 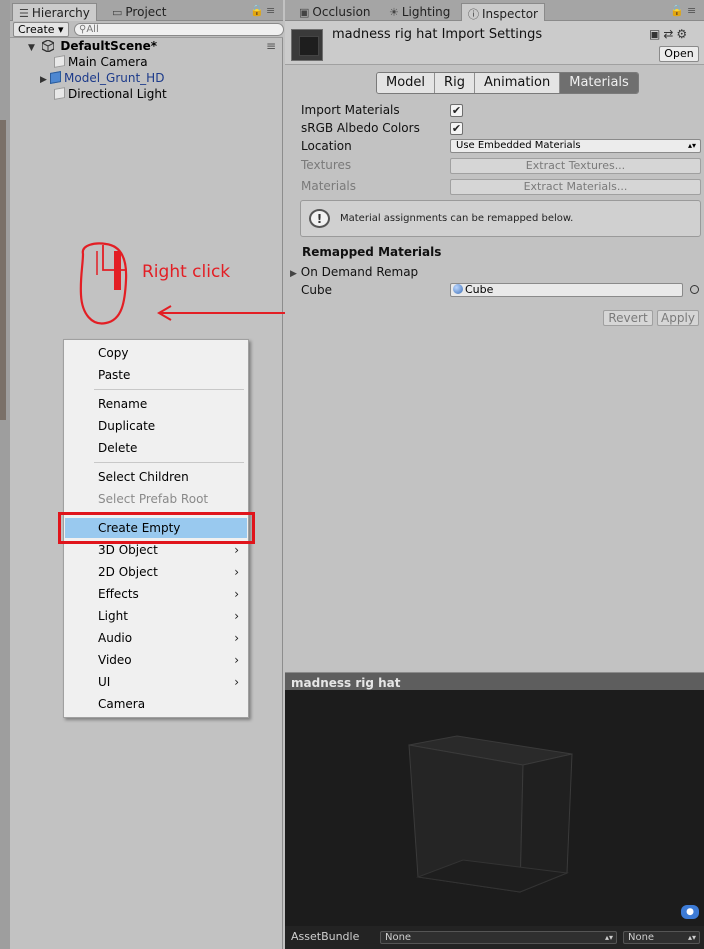 What do you see at coordinates (104, 682) in the screenshot?
I see `menu-item-label: UI` at bounding box center [104, 682].